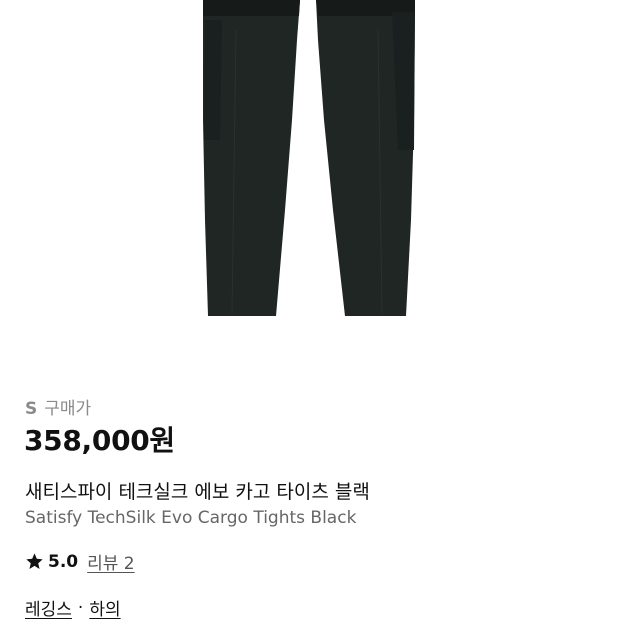 This screenshot has height=620, width=620. I want to click on size-price-type-row: S 구매가, so click(58, 406).